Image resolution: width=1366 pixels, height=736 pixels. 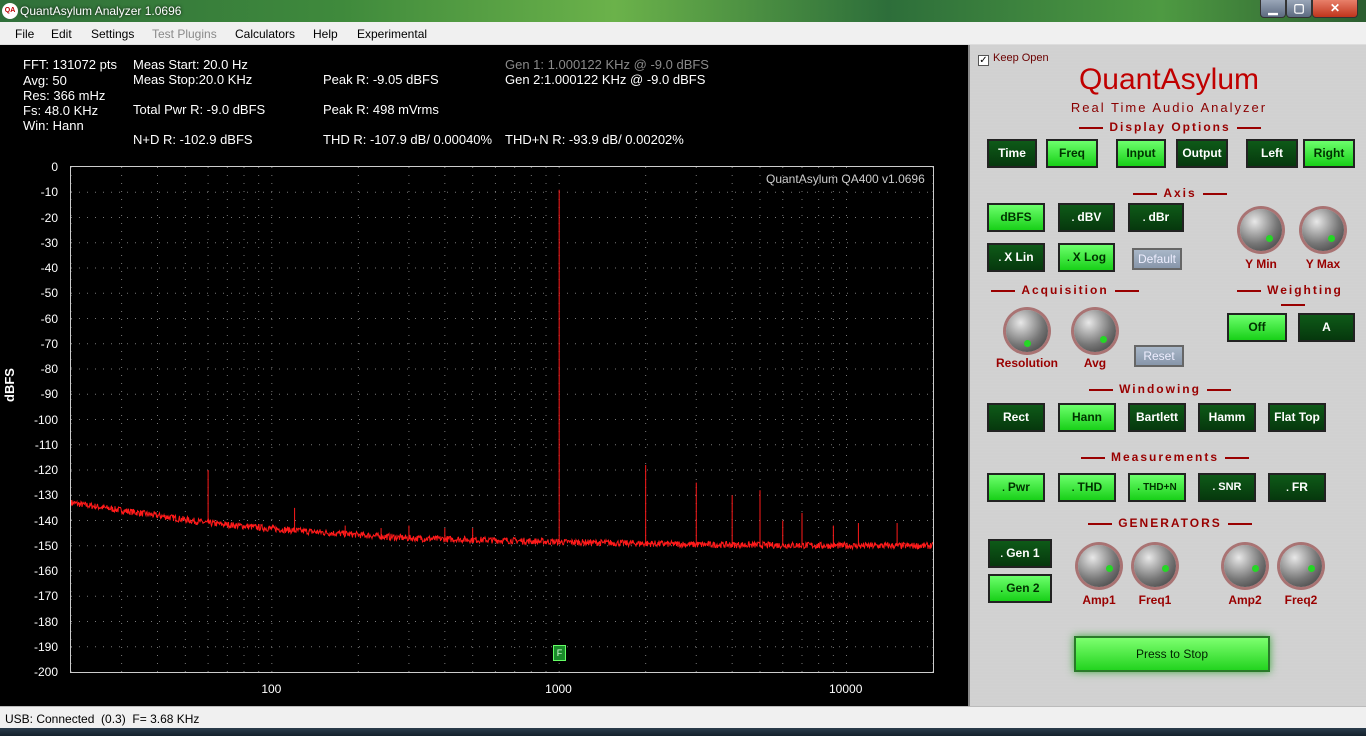 I want to click on section-weighting: Weighting, so click(x=1293, y=297).